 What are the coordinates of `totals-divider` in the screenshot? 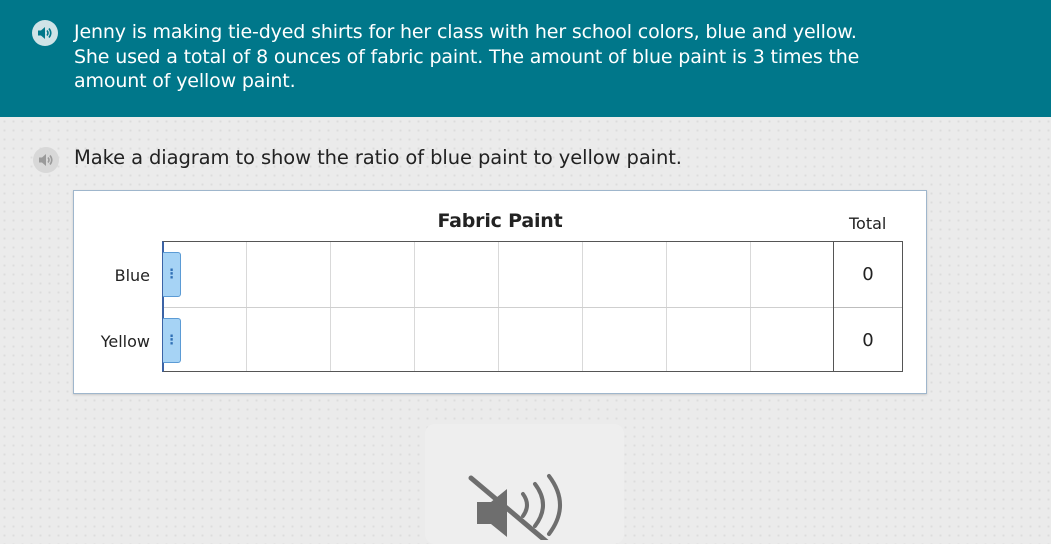 It's located at (868, 307).